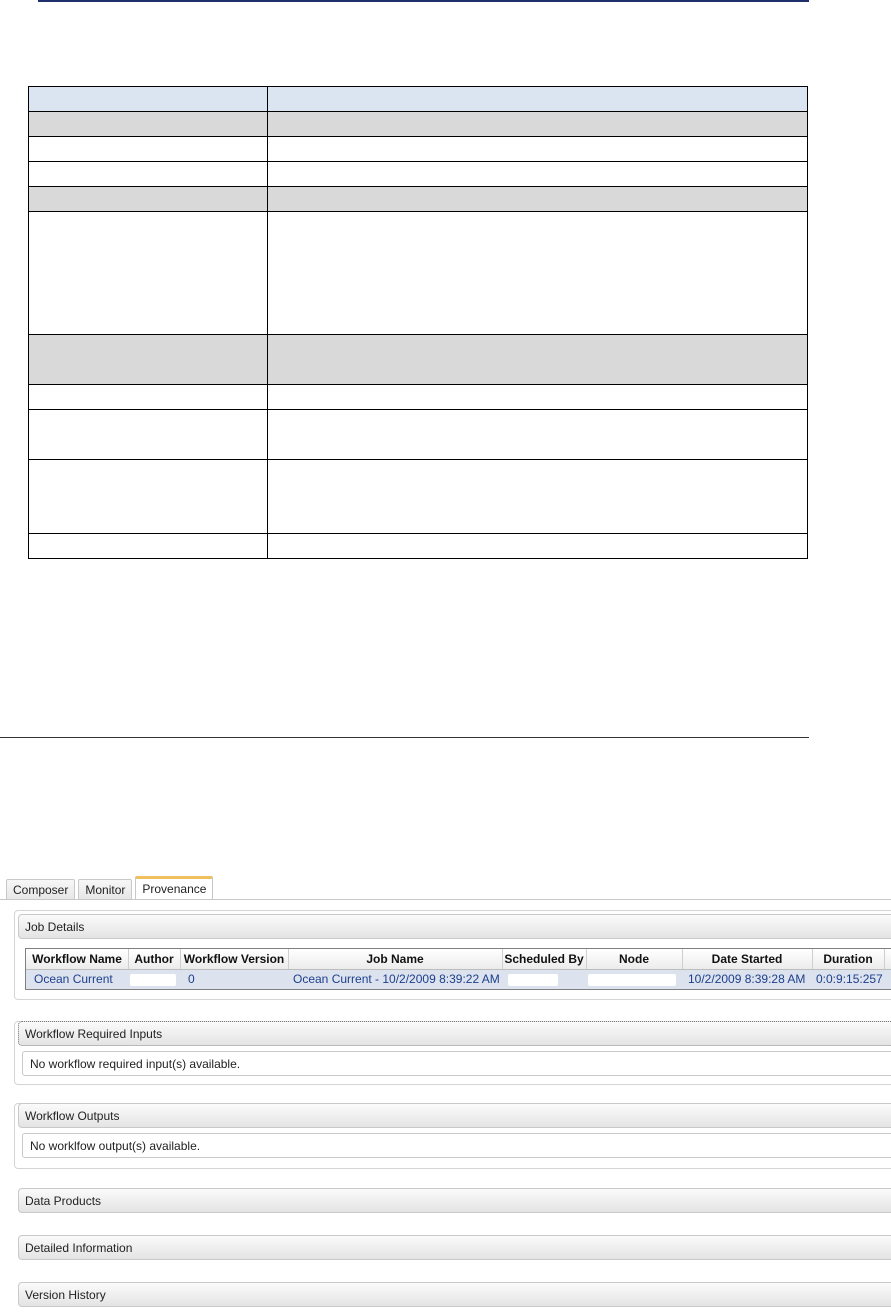 The width and height of the screenshot is (891, 1316). I want to click on job-details-header: Job Details, so click(454, 926).